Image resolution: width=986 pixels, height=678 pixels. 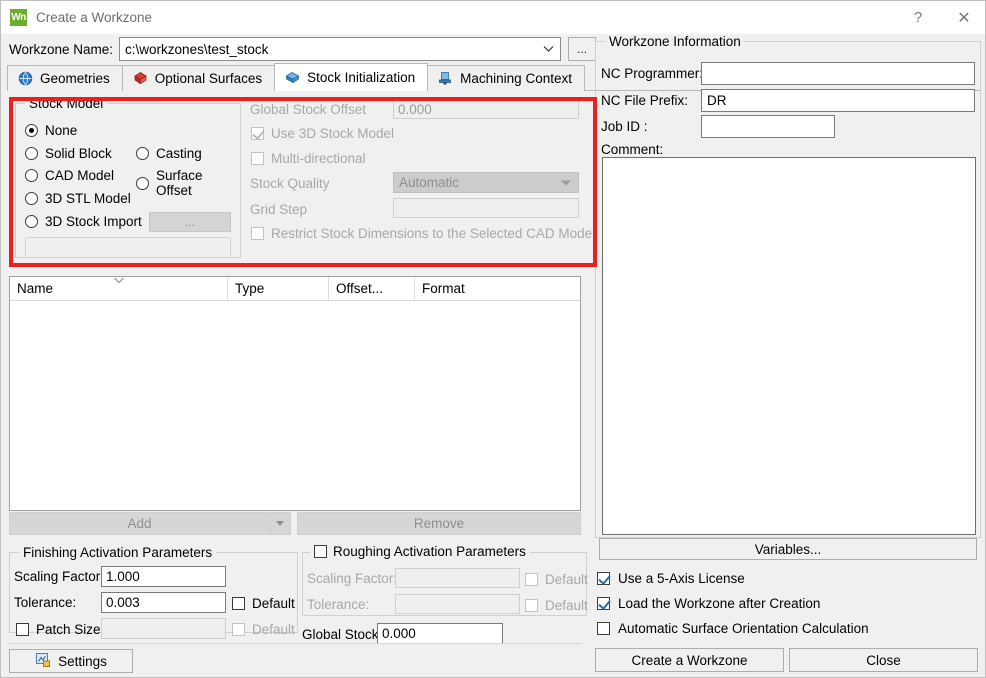 What do you see at coordinates (624, 126) in the screenshot?
I see `job-id-label: Job ID :` at bounding box center [624, 126].